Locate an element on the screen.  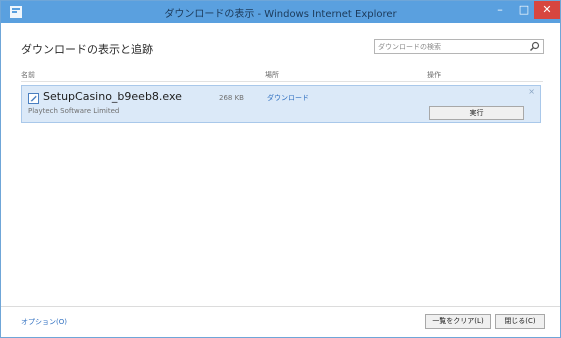
minimize-button: – is located at coordinates (500, 10).